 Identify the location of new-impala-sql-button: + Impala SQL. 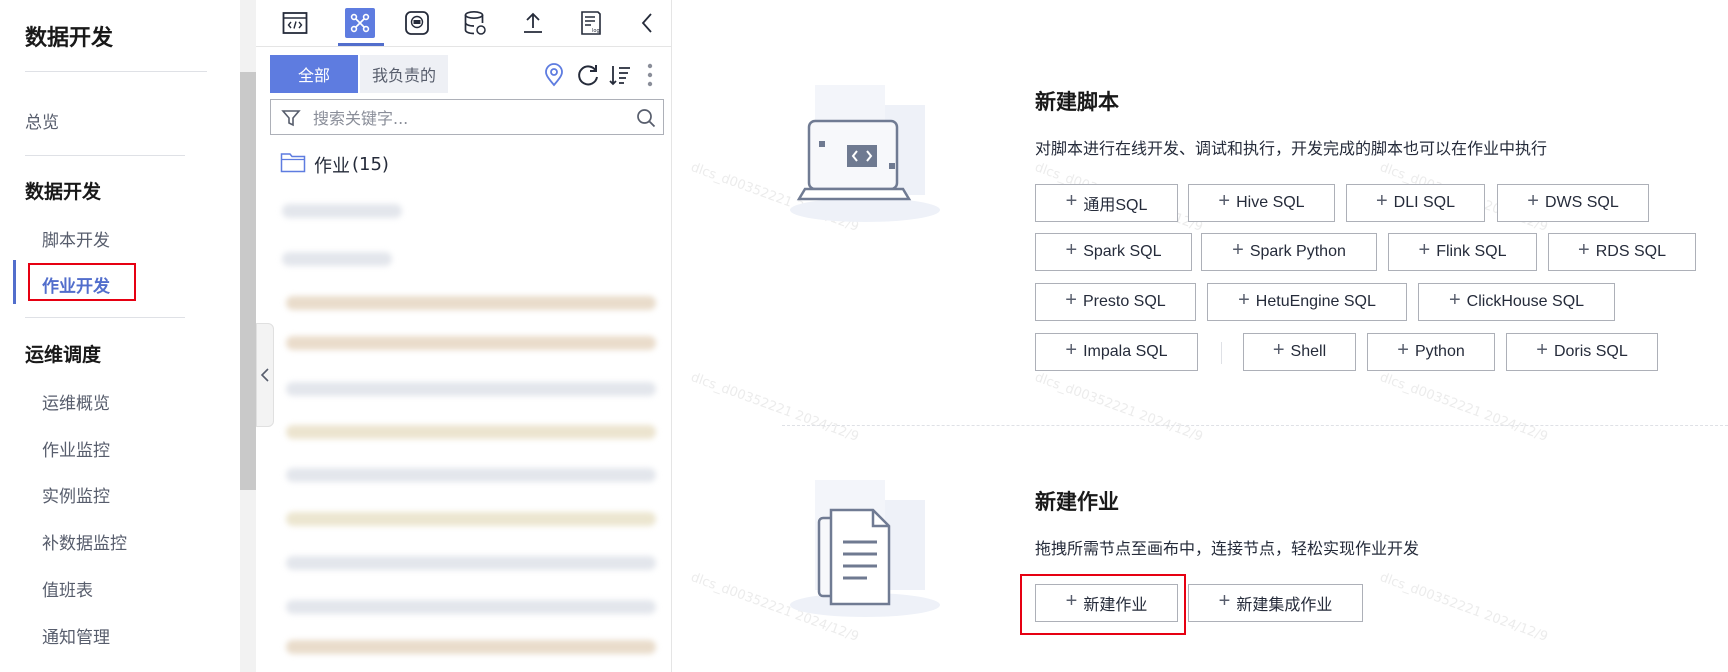
(1116, 352).